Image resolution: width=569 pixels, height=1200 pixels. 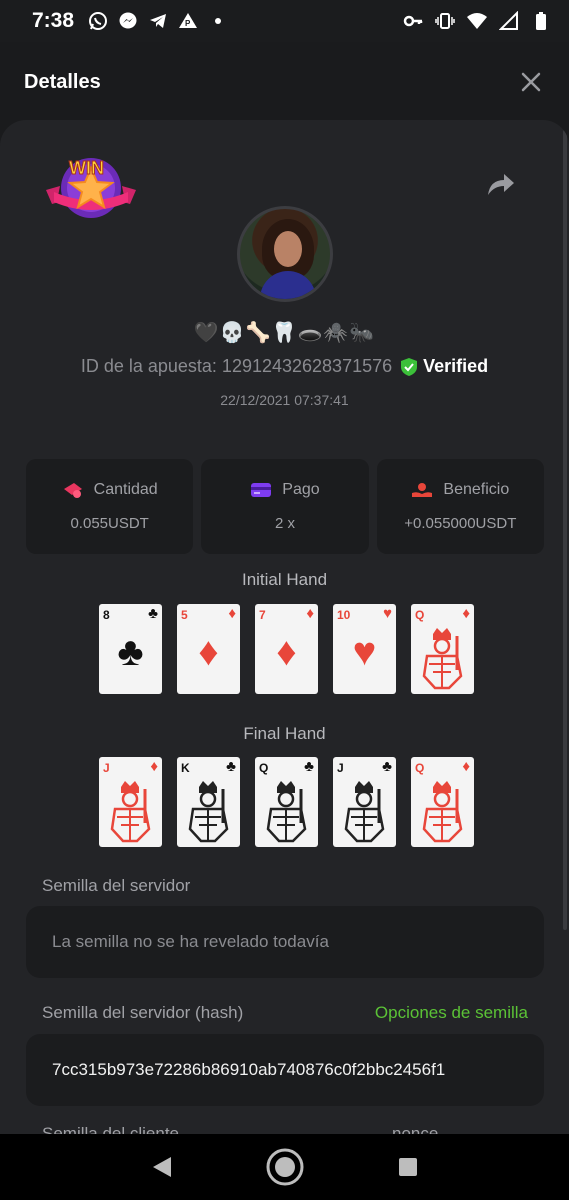 What do you see at coordinates (541, 21) in the screenshot?
I see `battery-icon` at bounding box center [541, 21].